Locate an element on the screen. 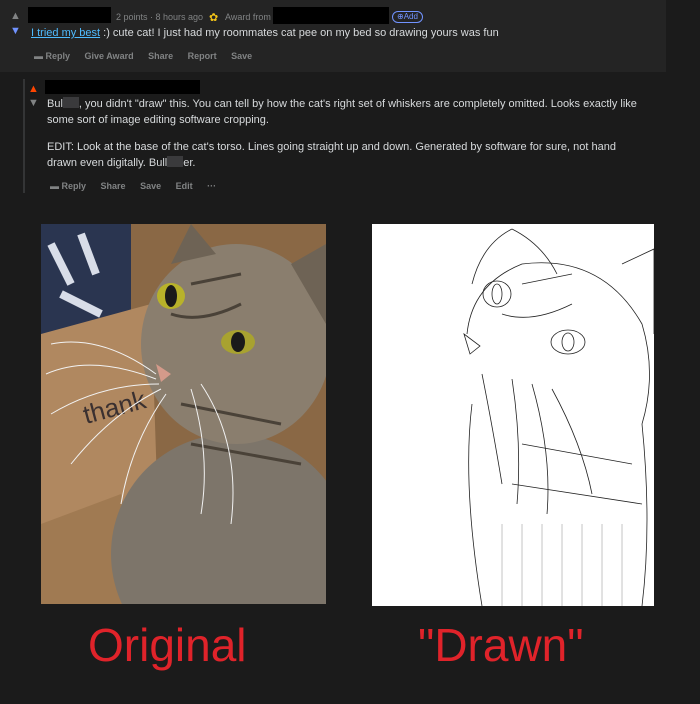 The image size is (700, 704). user-flair: I tried my best is located at coordinates (66, 33).